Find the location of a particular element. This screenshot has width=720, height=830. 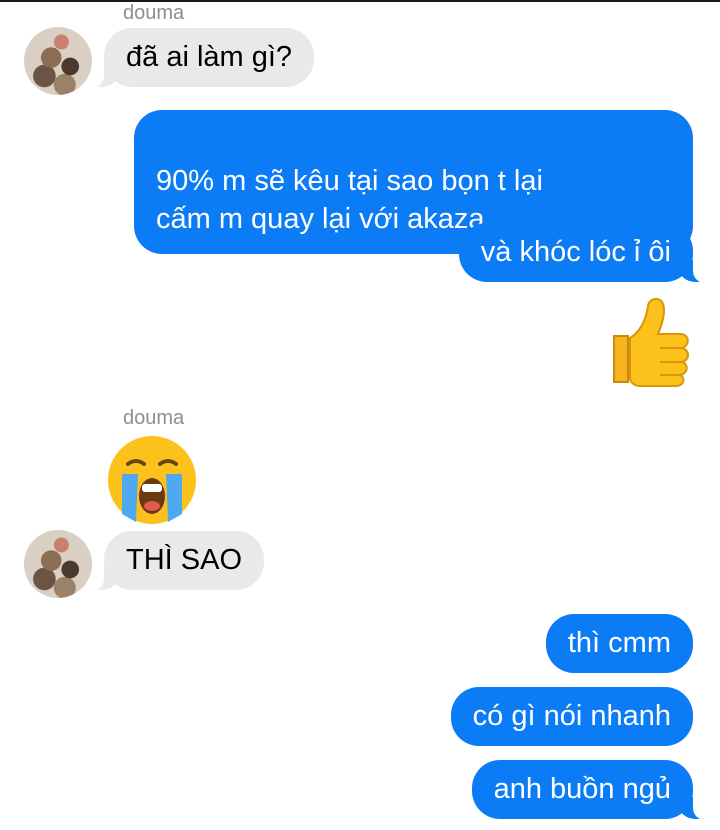

message-bubble-incoming: THÌ SAO is located at coordinates (178, 561).